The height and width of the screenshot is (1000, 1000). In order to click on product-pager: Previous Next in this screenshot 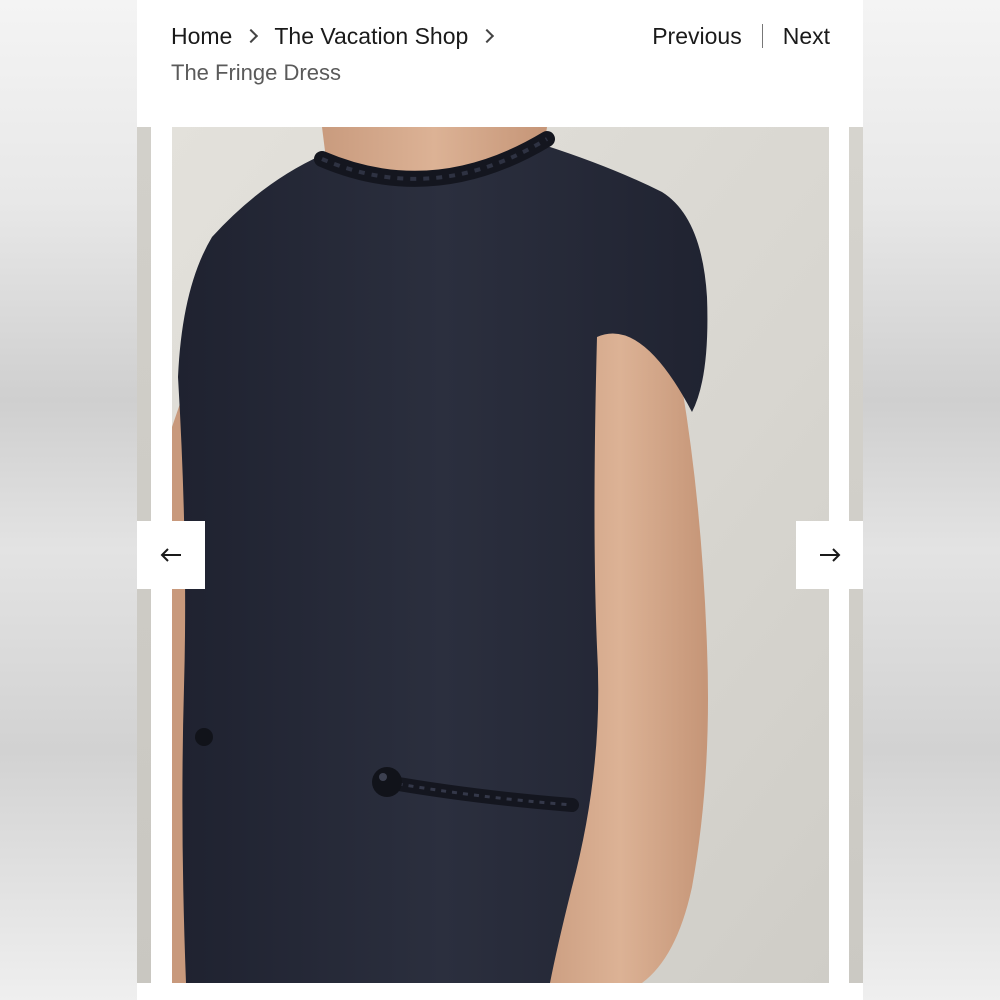, I will do `click(741, 36)`.